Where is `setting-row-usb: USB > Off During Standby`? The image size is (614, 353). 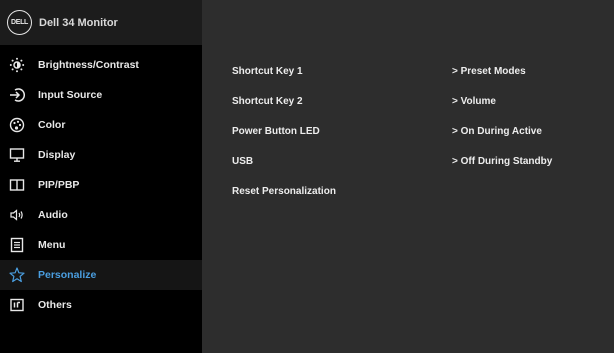
setting-row-usb: USB > Off During Standby is located at coordinates (408, 162).